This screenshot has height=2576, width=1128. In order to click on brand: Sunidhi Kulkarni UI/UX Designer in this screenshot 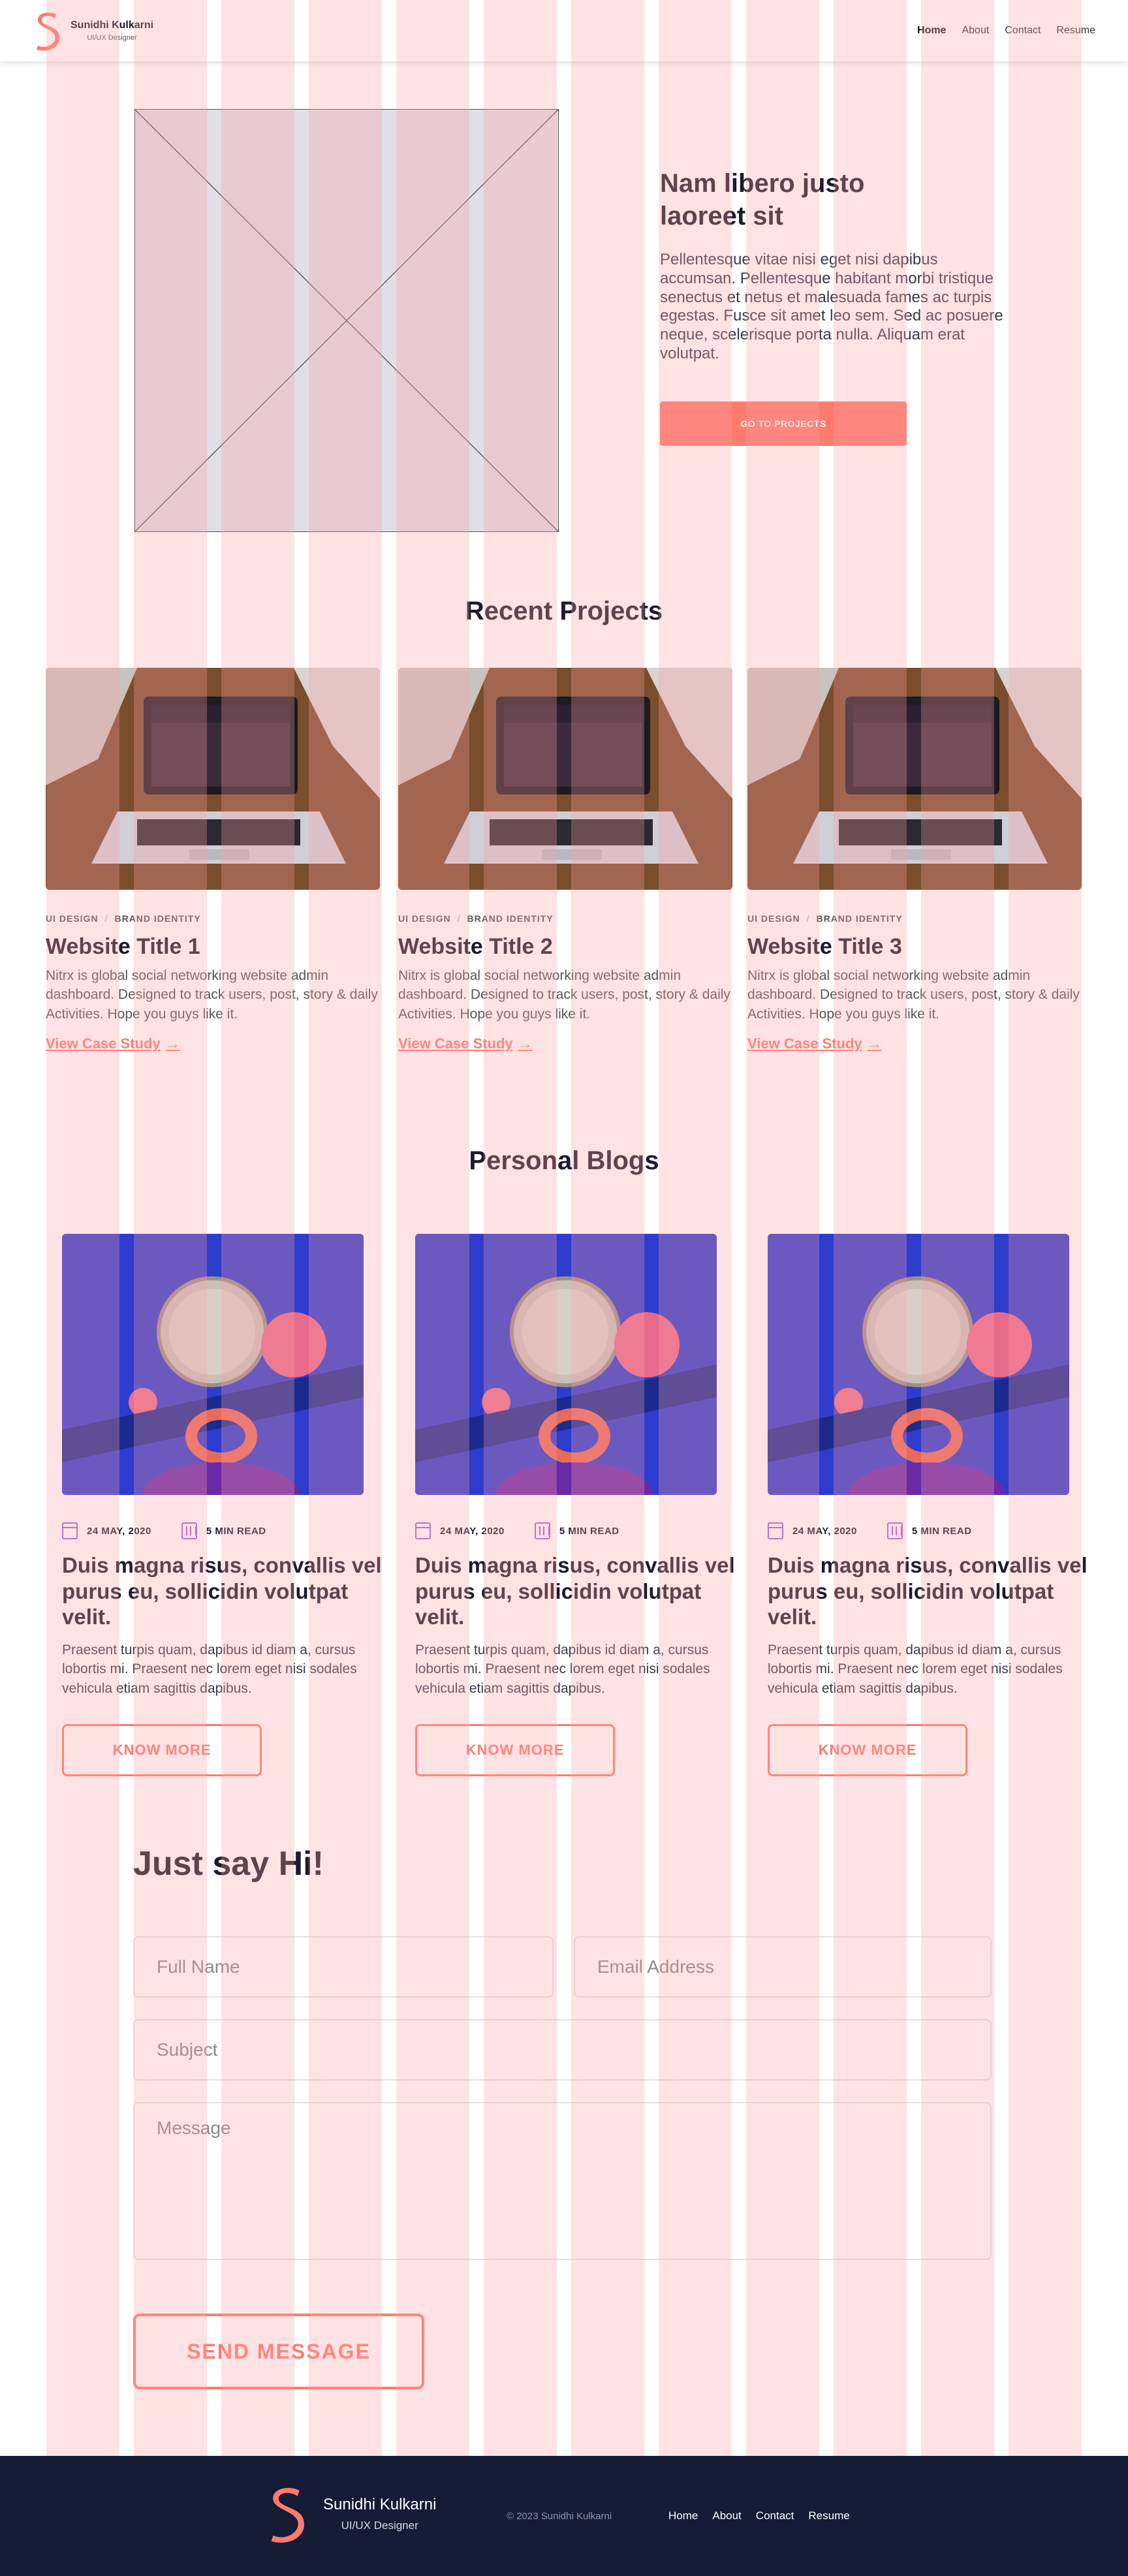, I will do `click(93, 31)`.